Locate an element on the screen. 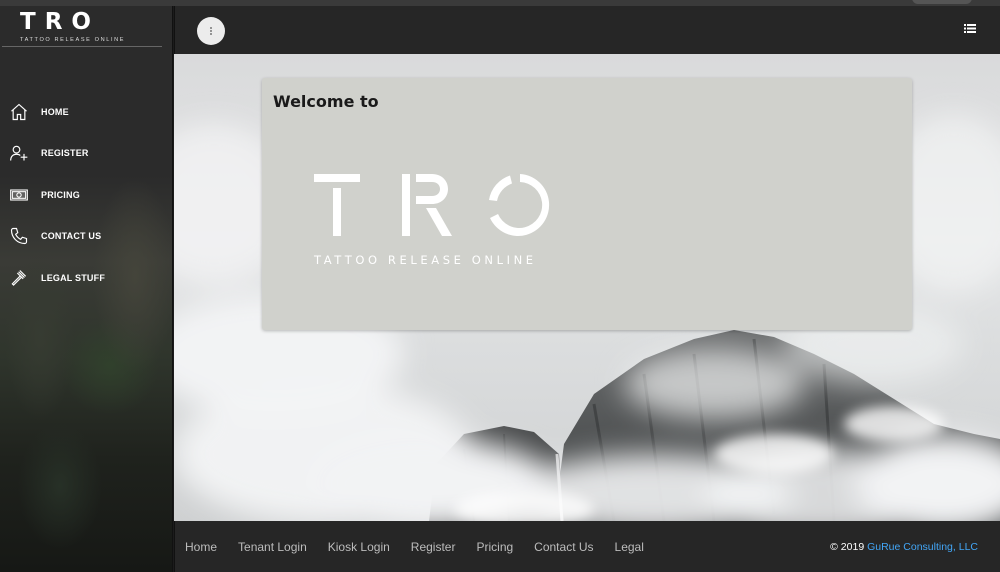 Image resolution: width=1000 pixels, height=572 pixels. more-vertical-icon is located at coordinates (211, 31).